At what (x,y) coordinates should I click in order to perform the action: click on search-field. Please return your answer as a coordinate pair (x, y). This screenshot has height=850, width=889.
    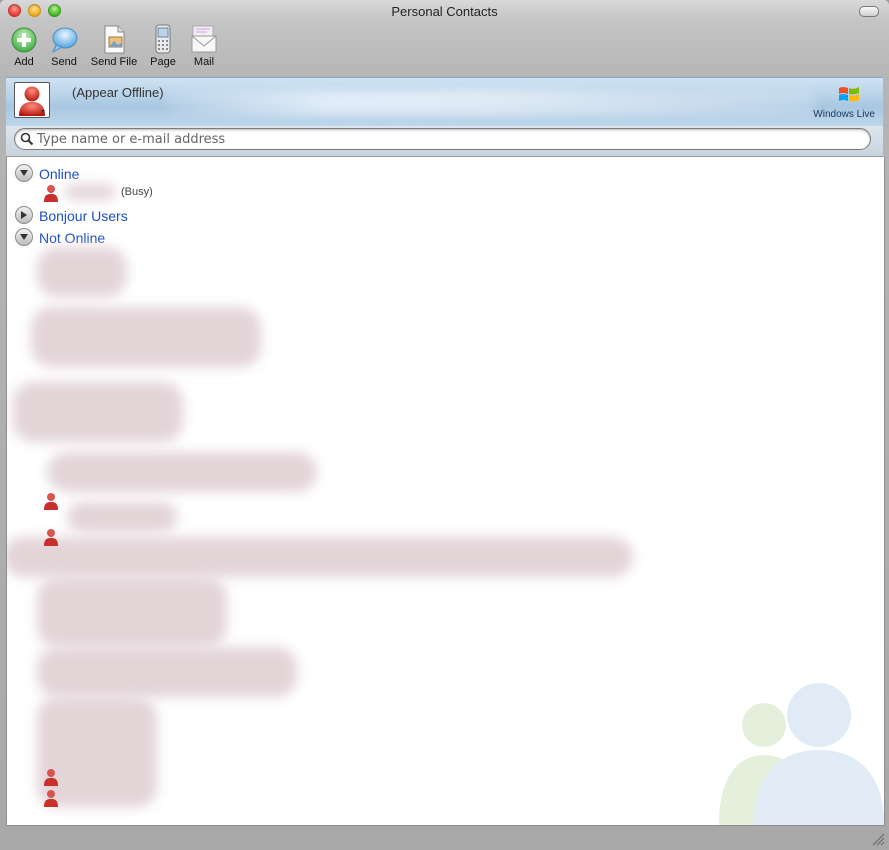
    Looking at the image, I should click on (442, 139).